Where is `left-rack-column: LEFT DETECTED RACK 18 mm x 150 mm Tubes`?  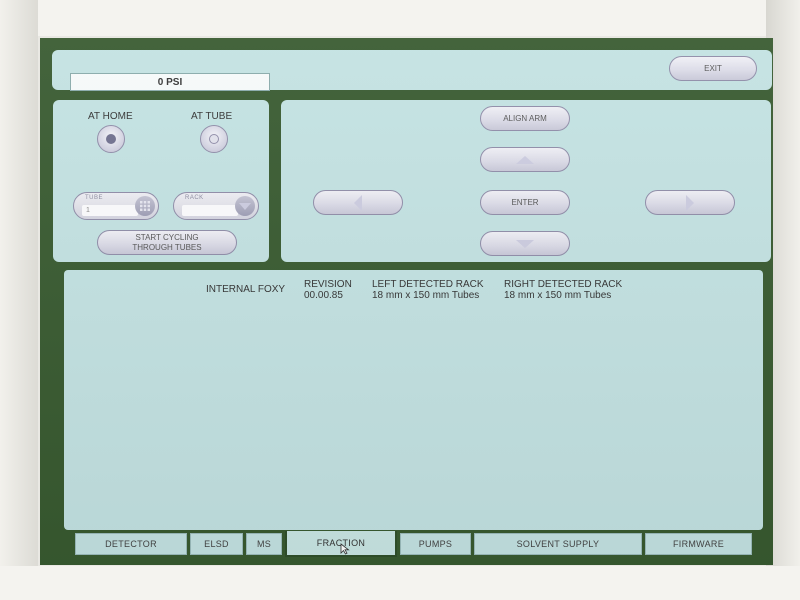 left-rack-column: LEFT DETECTED RACK 18 mm x 150 mm Tubes is located at coordinates (428, 290).